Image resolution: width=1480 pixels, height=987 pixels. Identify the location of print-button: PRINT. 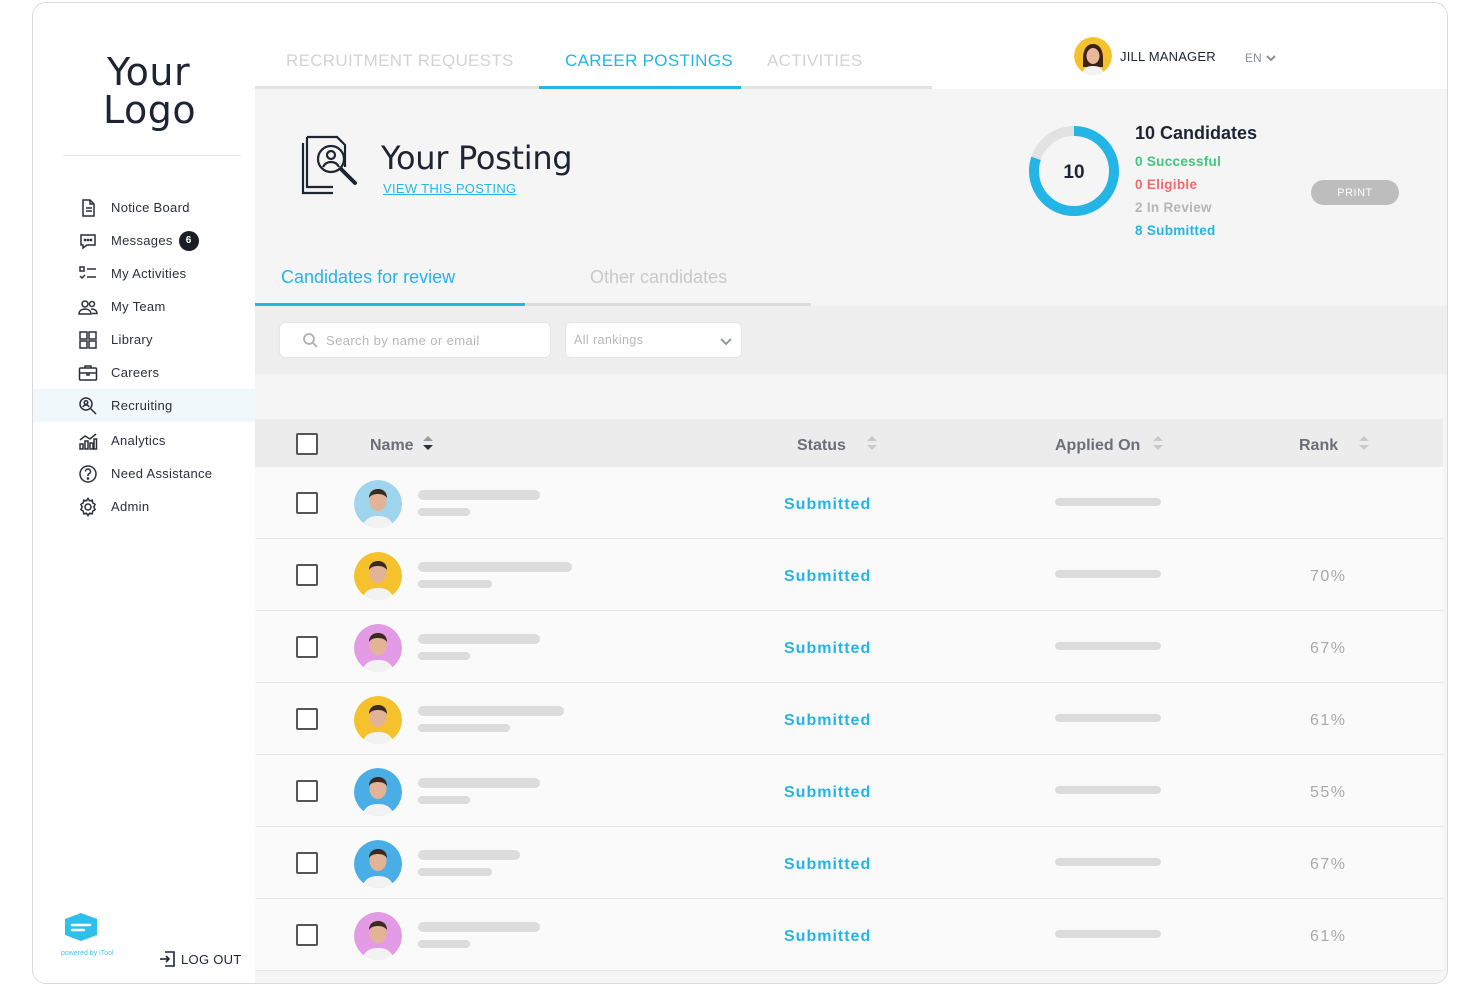
(1355, 192).